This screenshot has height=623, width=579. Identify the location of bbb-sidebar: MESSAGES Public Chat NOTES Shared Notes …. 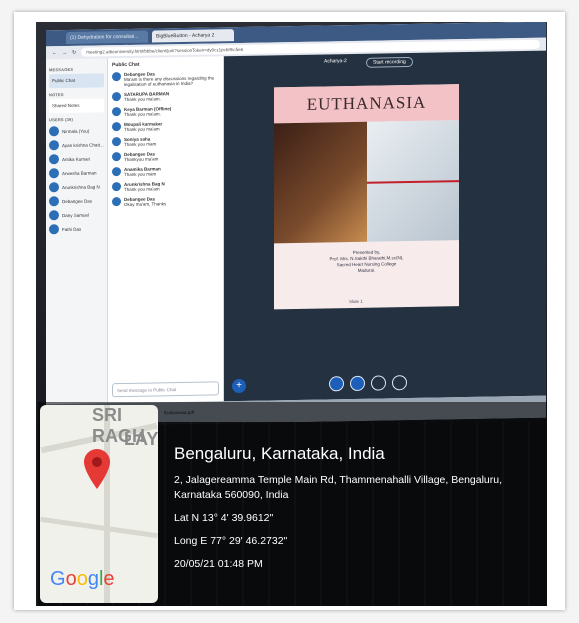
(77, 231).